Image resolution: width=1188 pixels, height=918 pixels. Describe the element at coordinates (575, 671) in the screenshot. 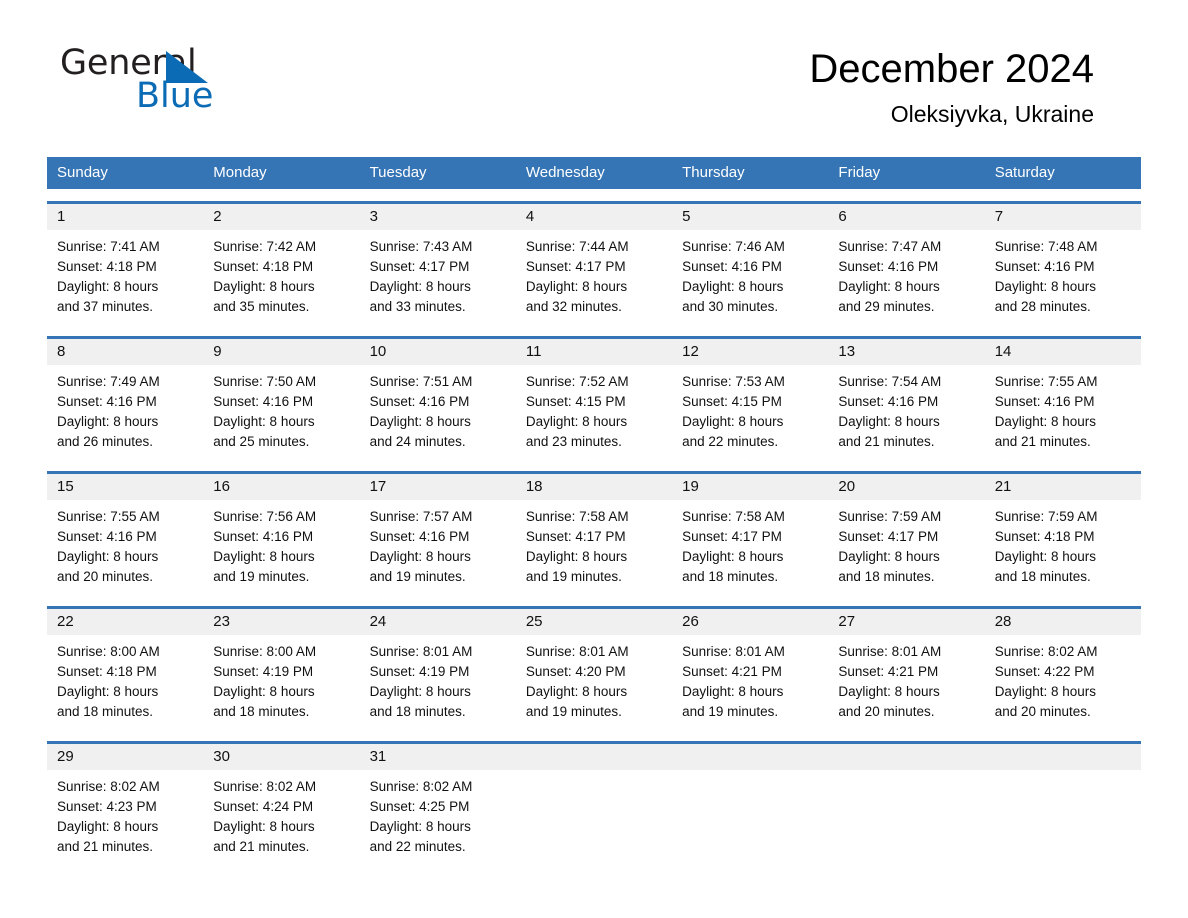

I see `sunset-text: Sunset: 4:20 PM` at that location.